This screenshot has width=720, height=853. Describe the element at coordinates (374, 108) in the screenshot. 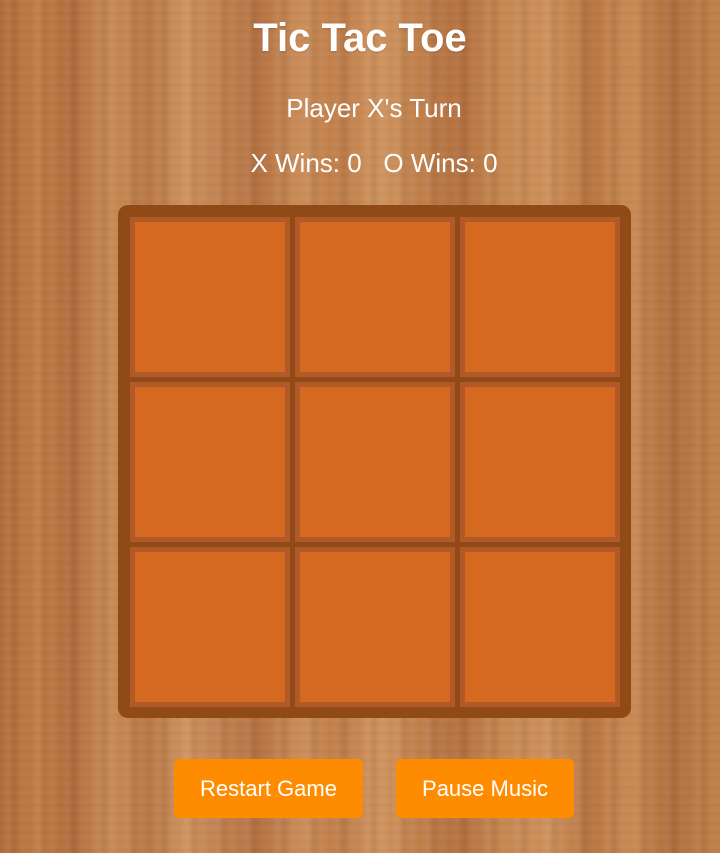

I see `turn-status: Player X's Turn` at that location.